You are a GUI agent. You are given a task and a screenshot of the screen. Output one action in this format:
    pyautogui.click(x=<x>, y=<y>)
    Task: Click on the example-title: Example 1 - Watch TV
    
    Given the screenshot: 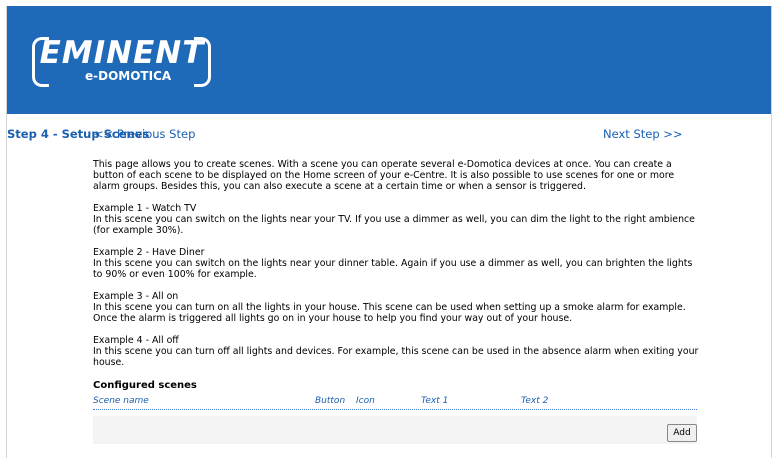 What is the action you would take?
    pyautogui.click(x=145, y=208)
    